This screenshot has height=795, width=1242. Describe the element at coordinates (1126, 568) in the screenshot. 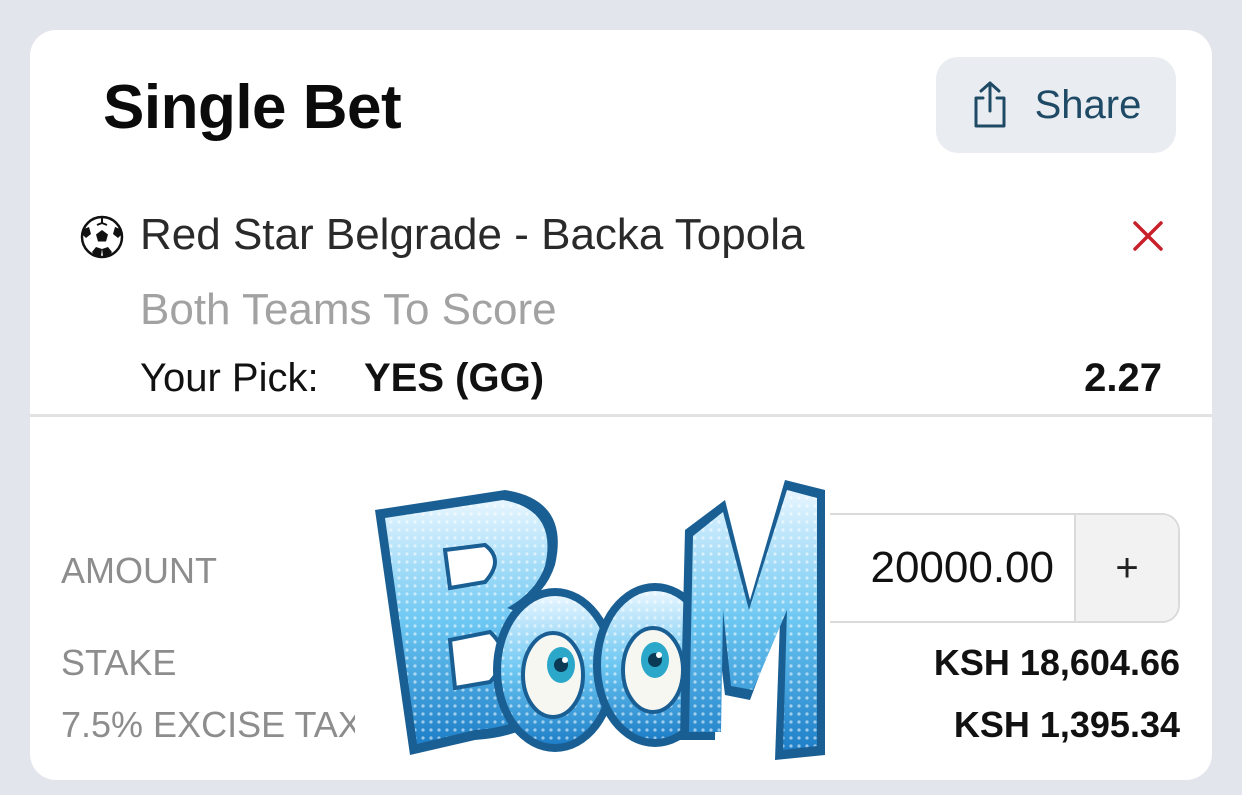

I see `increase-amount-button: +` at that location.